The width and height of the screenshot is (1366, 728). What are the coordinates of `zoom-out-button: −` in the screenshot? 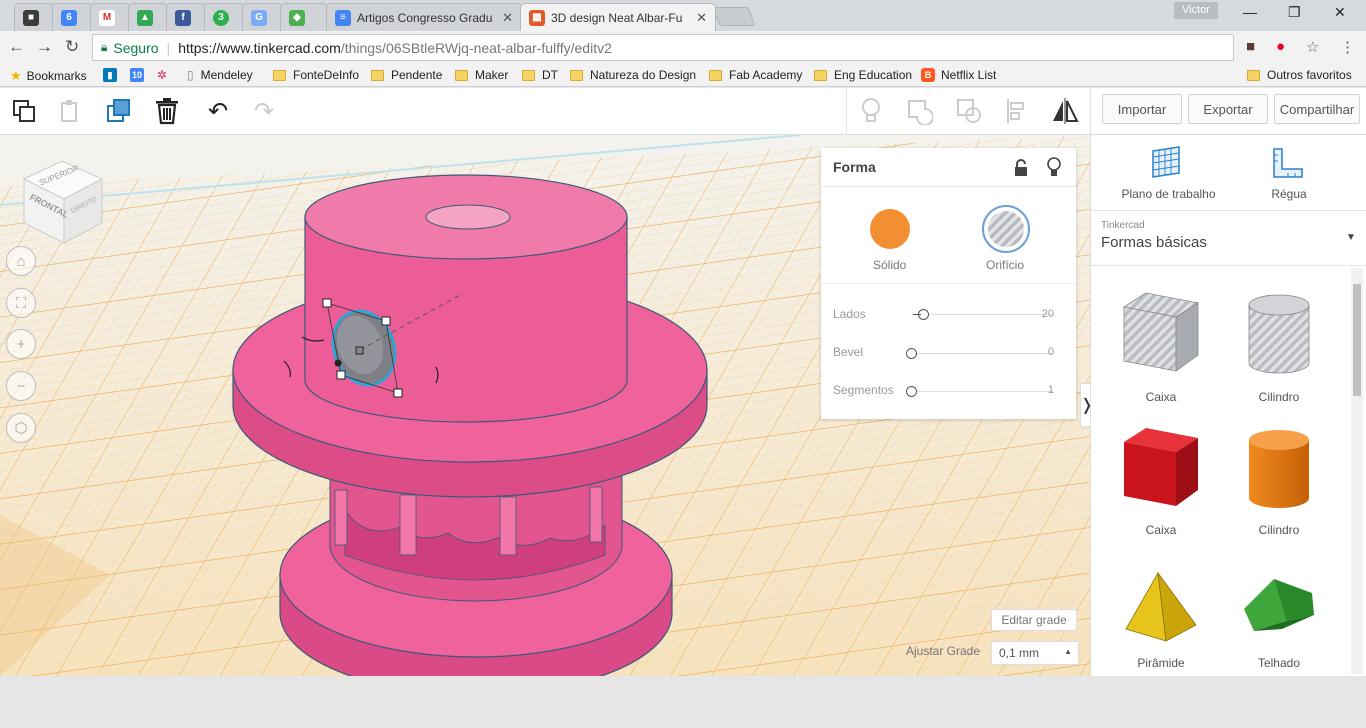 It's located at (21, 386).